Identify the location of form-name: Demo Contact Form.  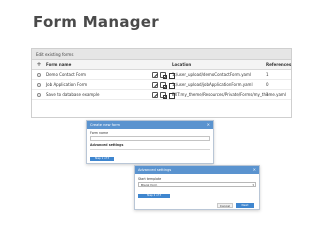
(66, 74).